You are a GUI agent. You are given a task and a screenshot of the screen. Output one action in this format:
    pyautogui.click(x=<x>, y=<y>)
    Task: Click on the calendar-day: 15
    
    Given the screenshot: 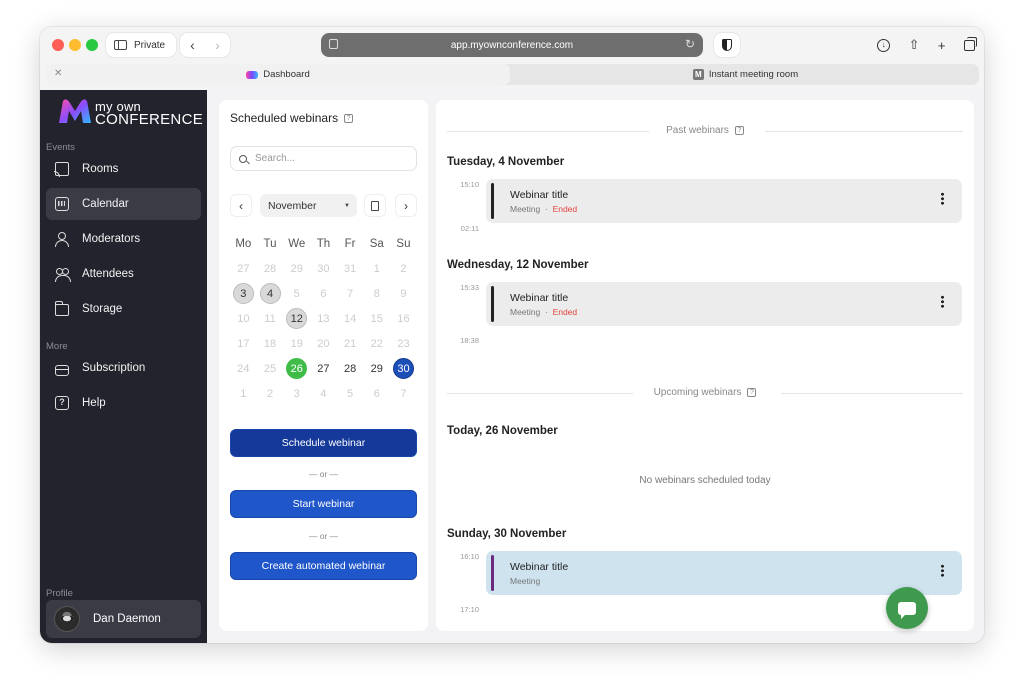 What is the action you would take?
    pyautogui.click(x=376, y=318)
    